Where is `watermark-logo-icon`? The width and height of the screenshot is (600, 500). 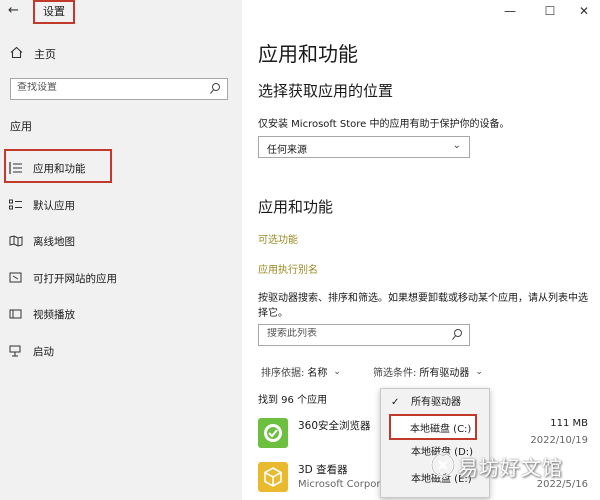 watermark-logo-icon is located at coordinates (443, 465).